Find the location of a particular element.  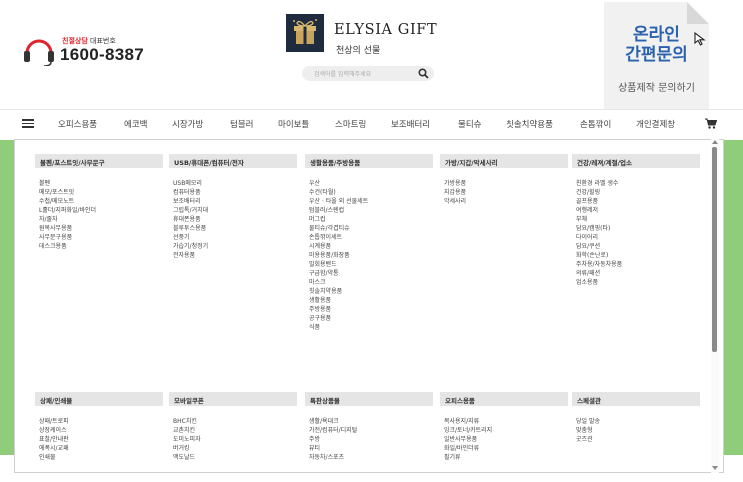

category-link: 자동차/스포츠 is located at coordinates (369, 457).